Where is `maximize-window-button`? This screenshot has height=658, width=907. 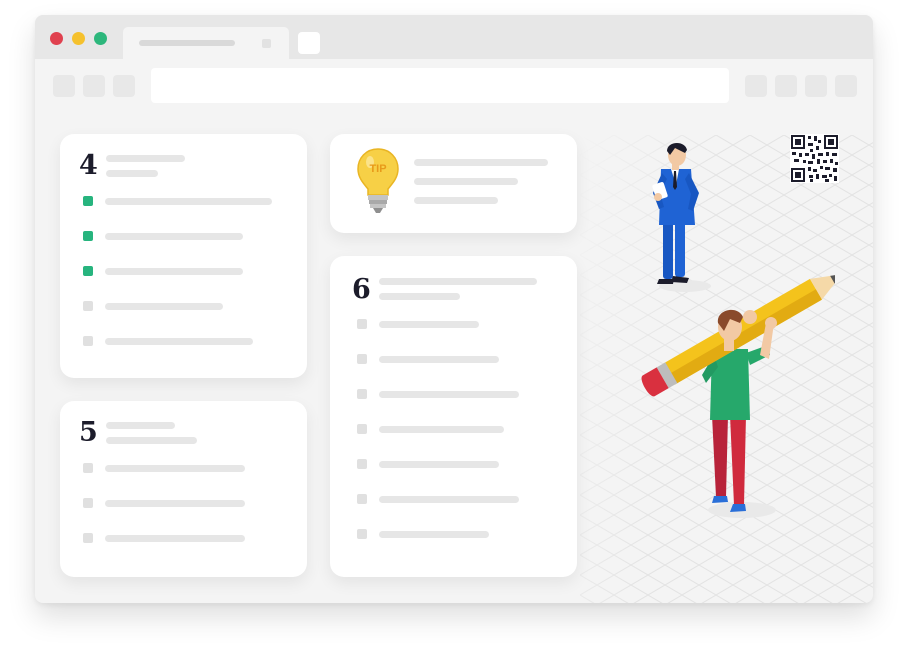 maximize-window-button is located at coordinates (100, 38).